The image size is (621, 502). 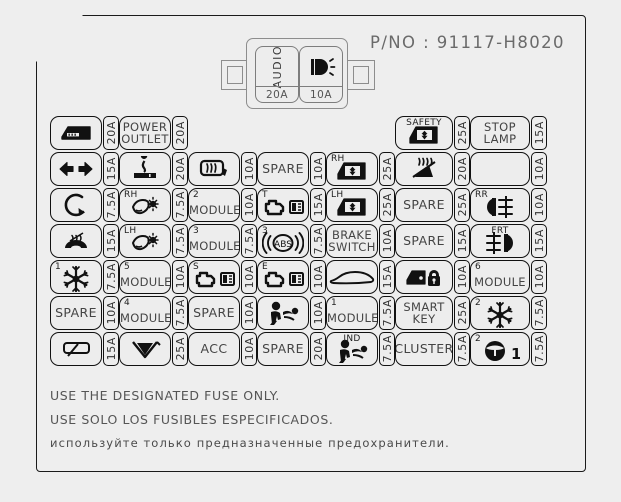 I want to click on fuse-sup-label: FRT, so click(x=500, y=231).